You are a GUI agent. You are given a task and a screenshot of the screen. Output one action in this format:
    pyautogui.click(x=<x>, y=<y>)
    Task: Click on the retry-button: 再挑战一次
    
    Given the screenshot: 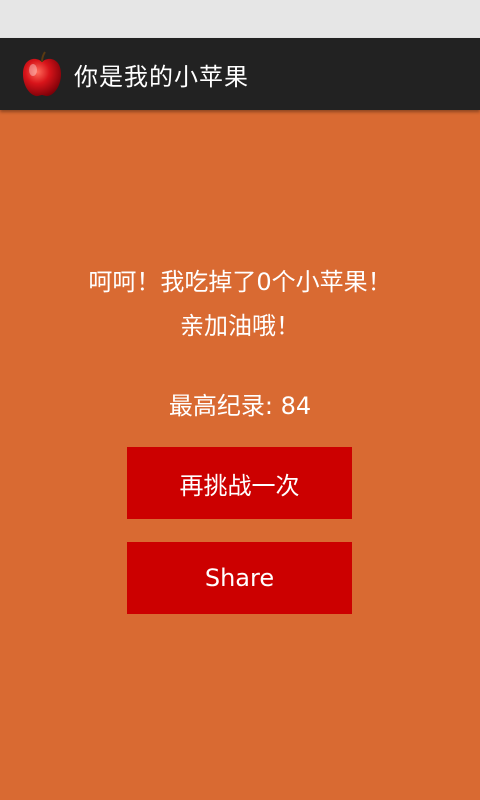 What is the action you would take?
    pyautogui.click(x=239, y=483)
    